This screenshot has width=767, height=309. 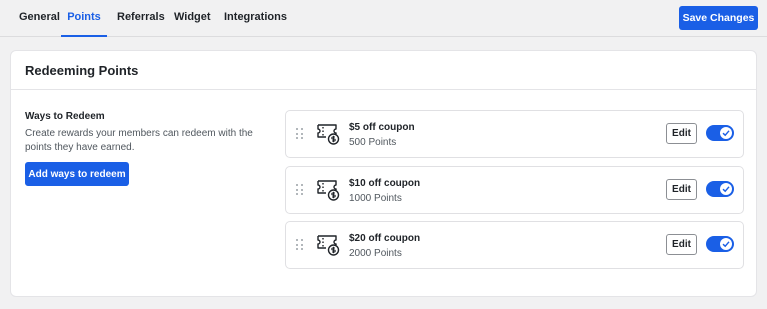 I want to click on reward-name: $10 off coupon, so click(x=385, y=183).